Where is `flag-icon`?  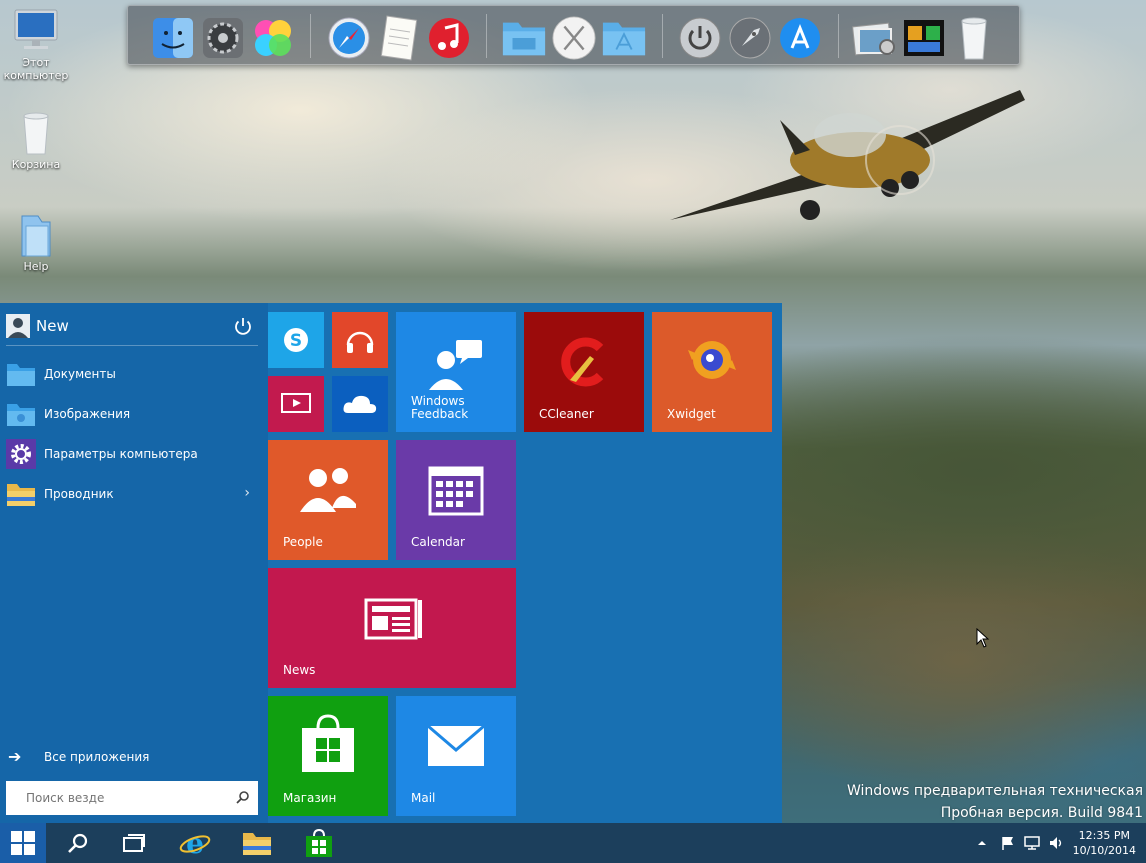 flag-icon is located at coordinates (1008, 843).